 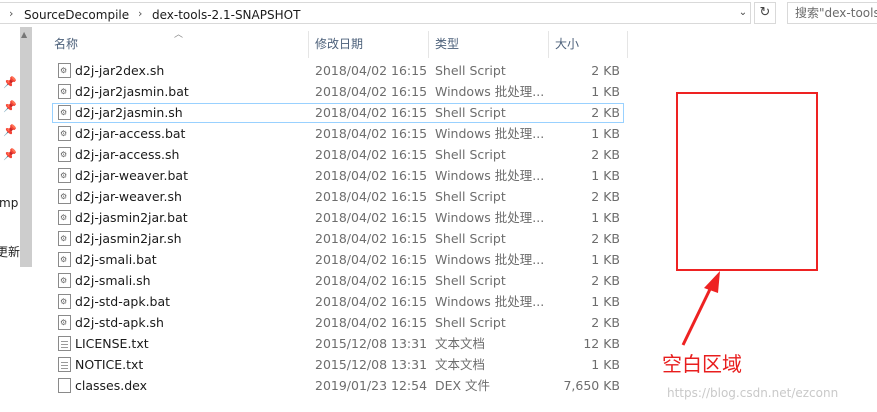 I want to click on annotation-label: 空白区域, so click(x=702, y=364).